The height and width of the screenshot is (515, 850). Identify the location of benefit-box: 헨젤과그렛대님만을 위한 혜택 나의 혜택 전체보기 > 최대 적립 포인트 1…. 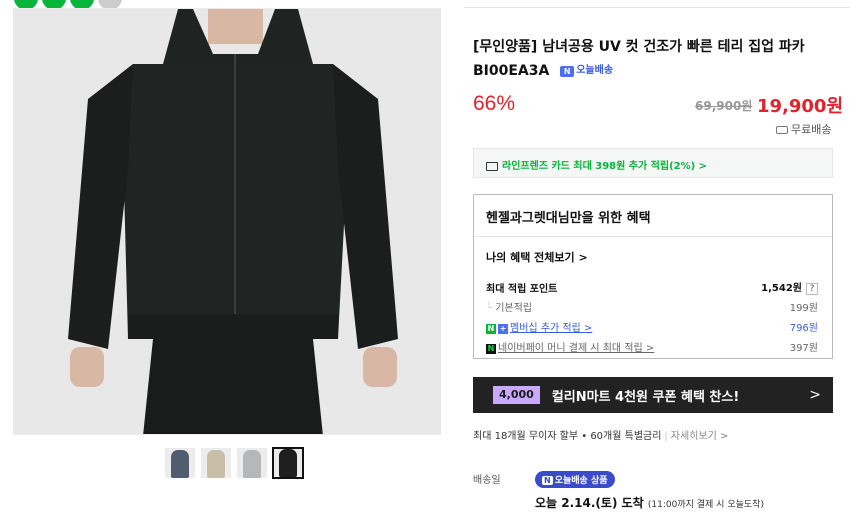
(653, 276).